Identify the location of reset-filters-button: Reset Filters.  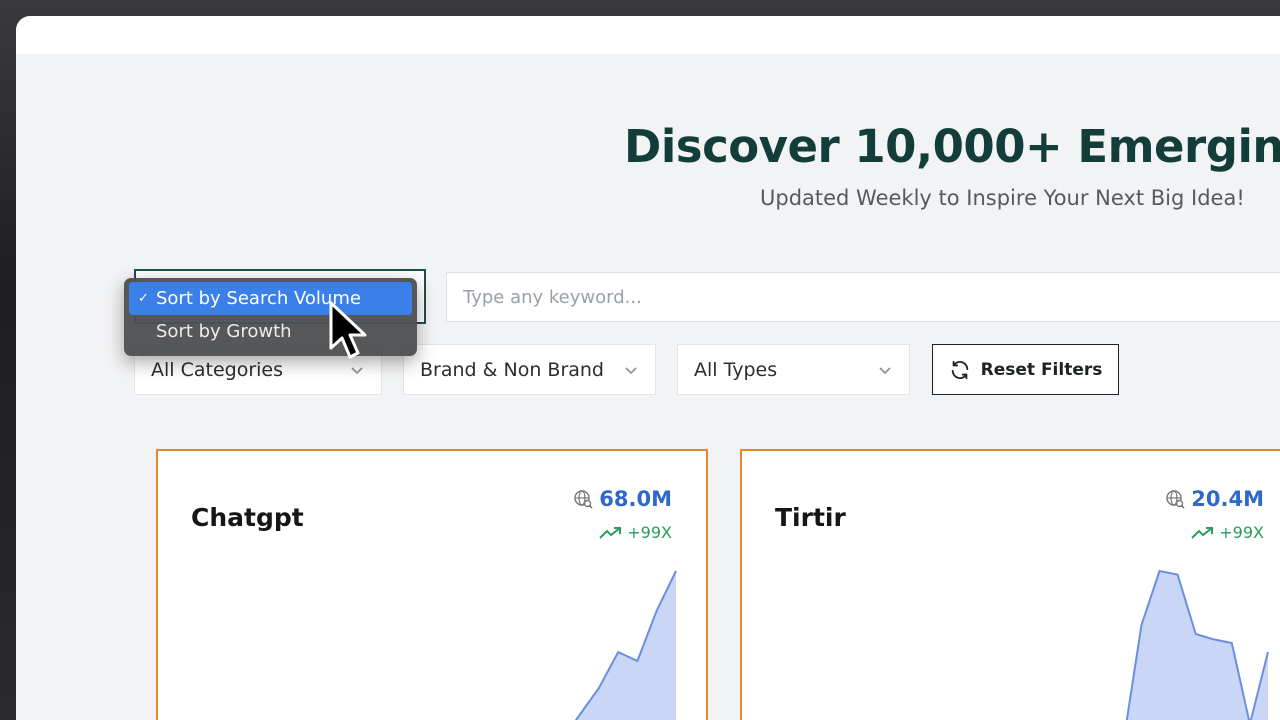
(1025, 369).